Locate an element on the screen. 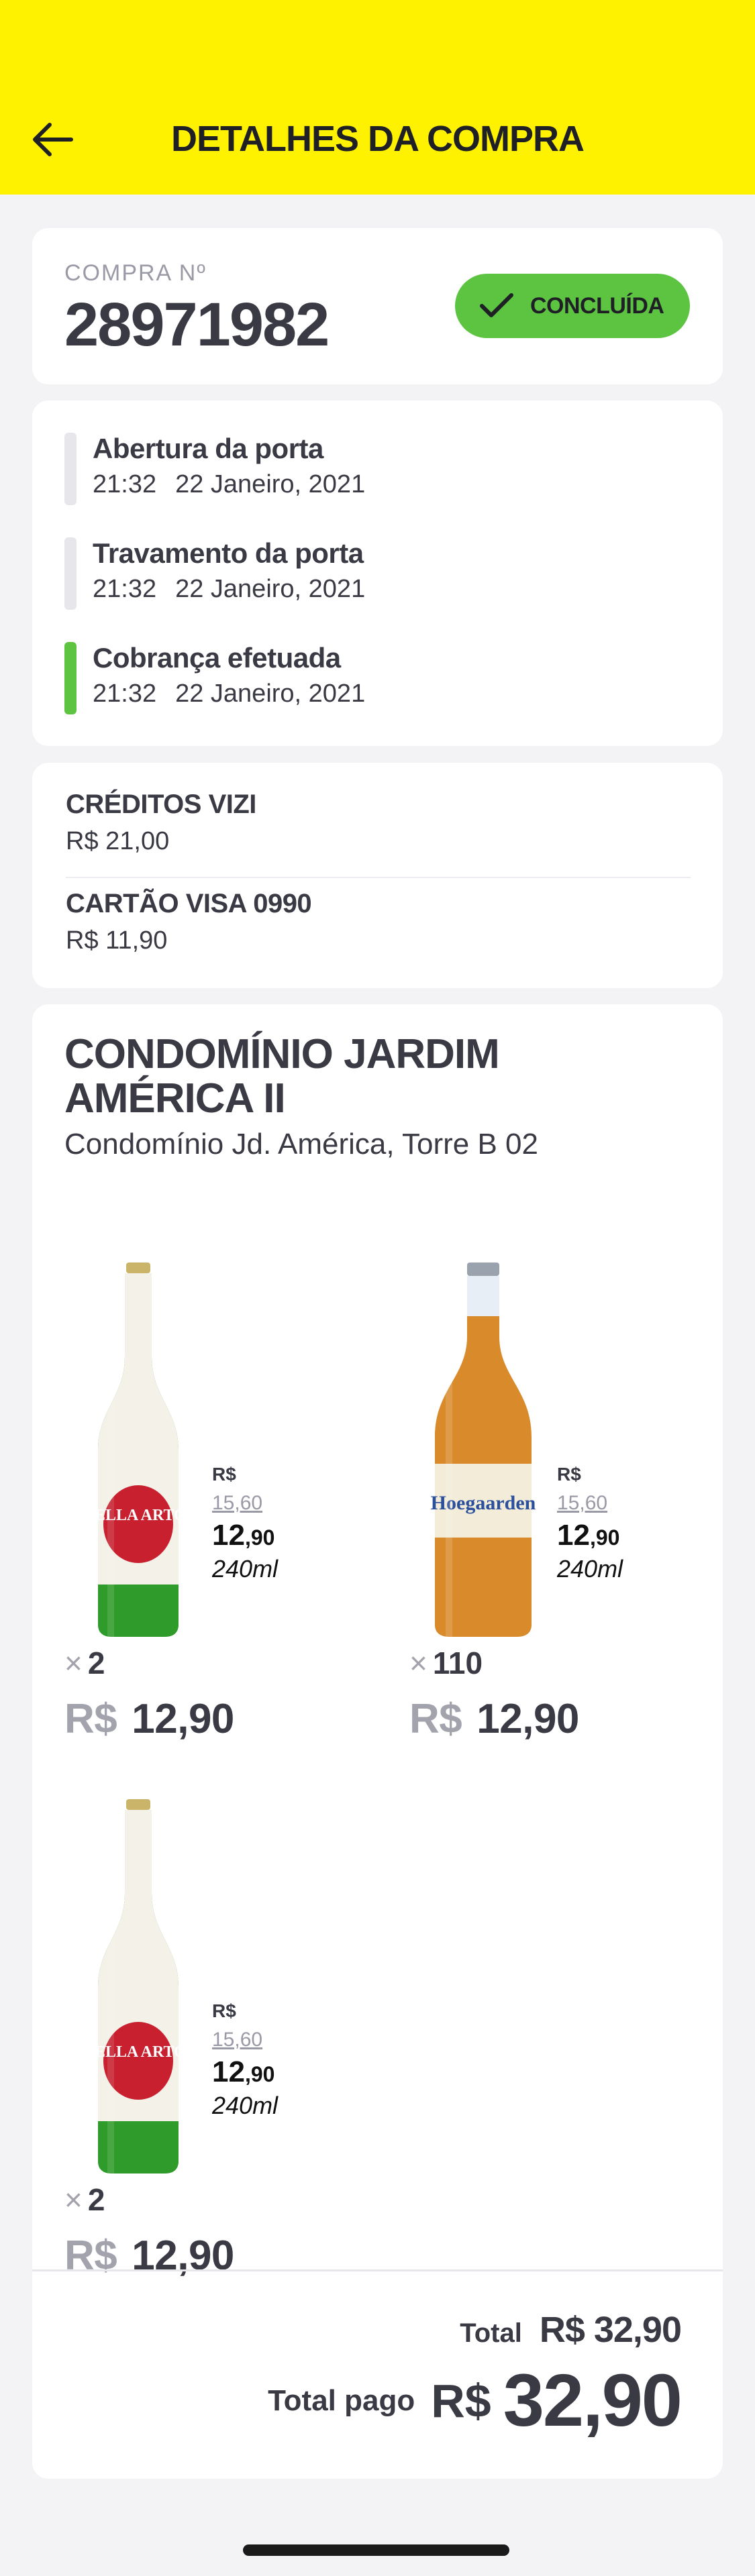  total-paid-value: 32,90 is located at coordinates (593, 2400).